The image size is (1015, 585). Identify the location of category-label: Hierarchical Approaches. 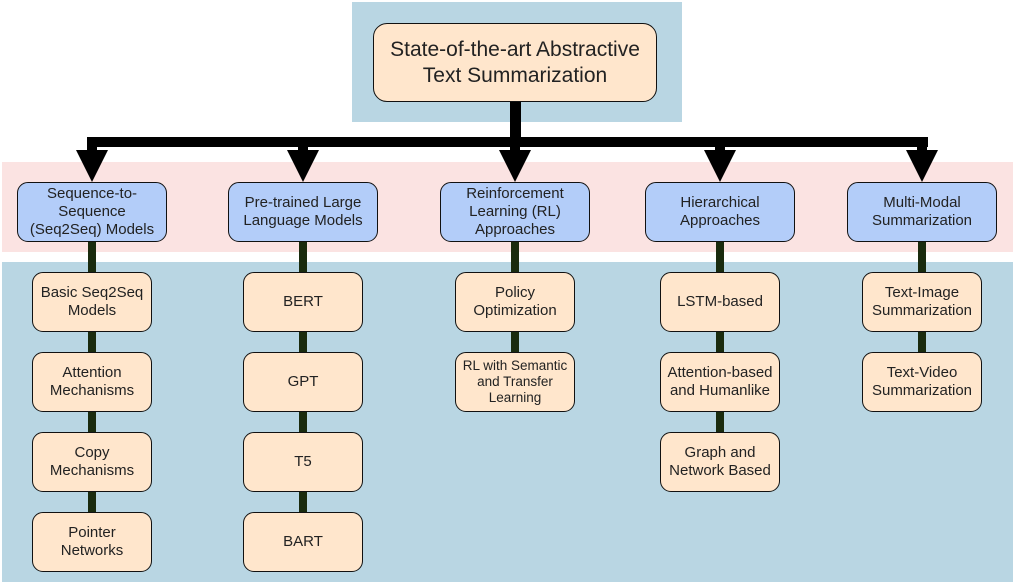
(720, 211).